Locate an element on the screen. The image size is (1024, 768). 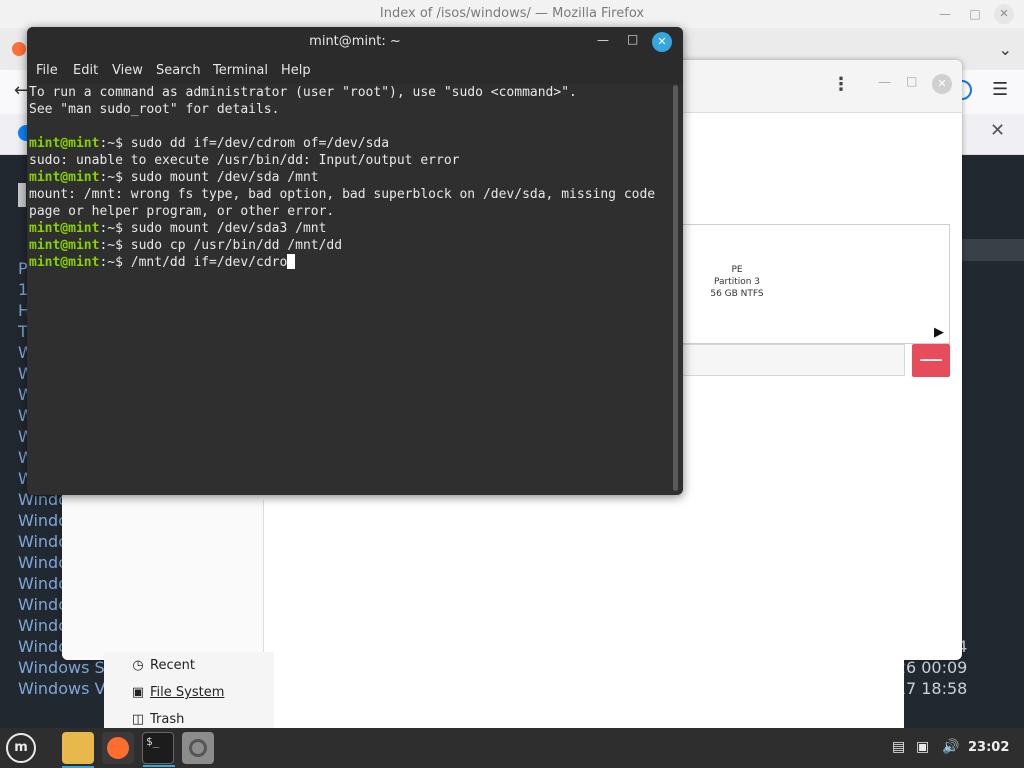
partition-label: Partition 3 is located at coordinates (737, 282).